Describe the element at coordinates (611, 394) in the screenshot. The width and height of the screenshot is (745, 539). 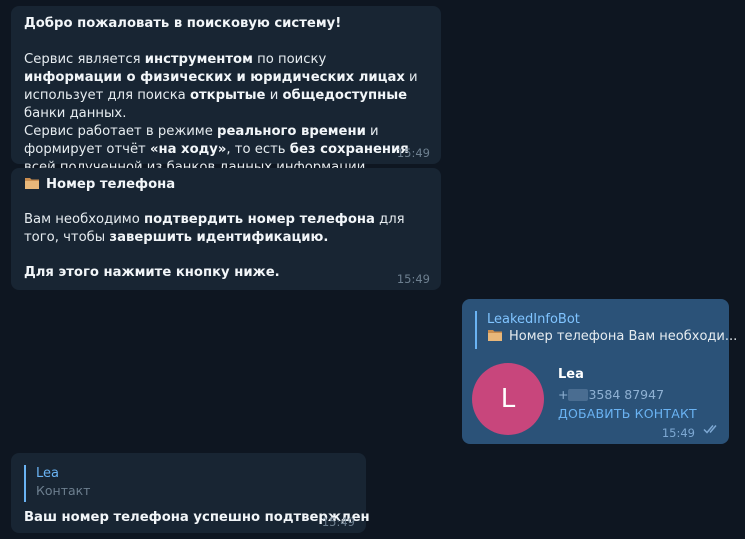
I see `contact-phone: +3584 87947` at that location.